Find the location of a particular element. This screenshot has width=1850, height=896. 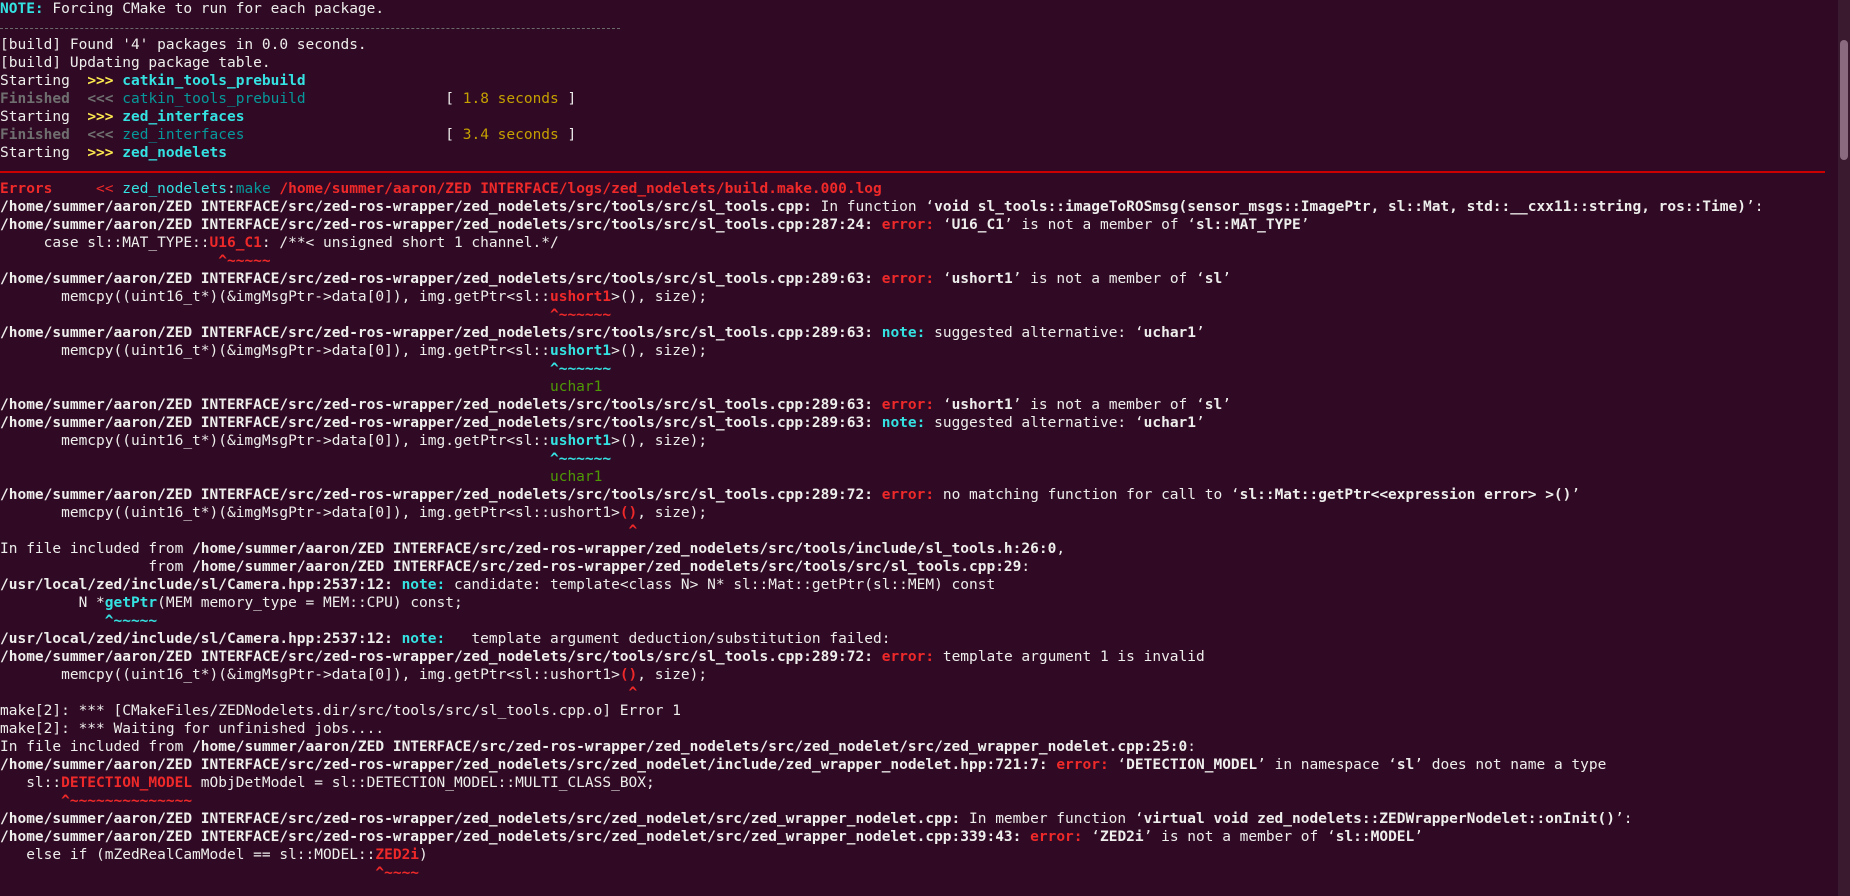

terminal-text-segment: In function ‘ is located at coordinates (873, 207).